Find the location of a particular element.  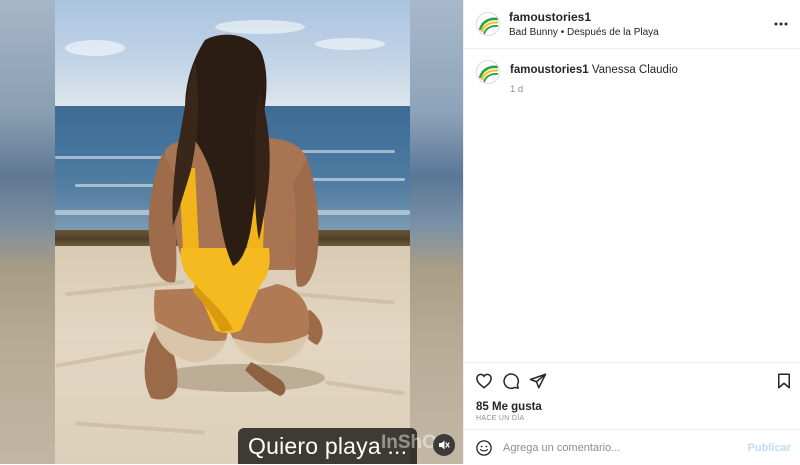

emoji-icon is located at coordinates (484, 448).